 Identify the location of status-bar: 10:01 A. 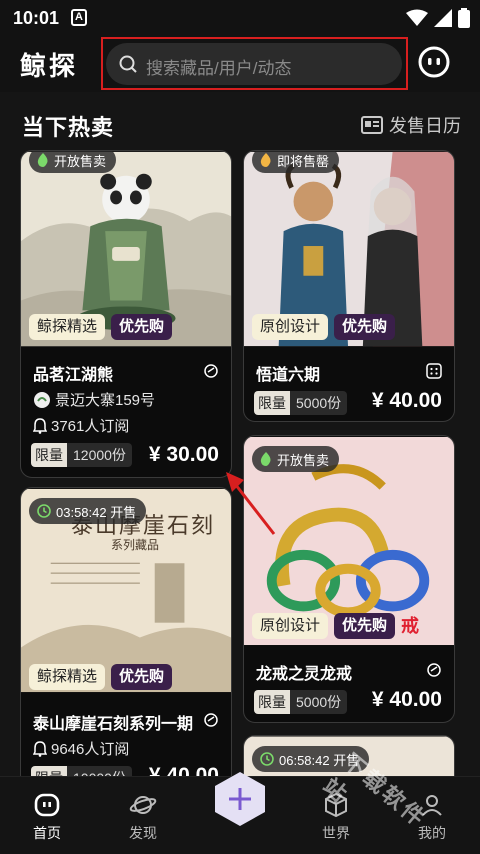
(240, 18).